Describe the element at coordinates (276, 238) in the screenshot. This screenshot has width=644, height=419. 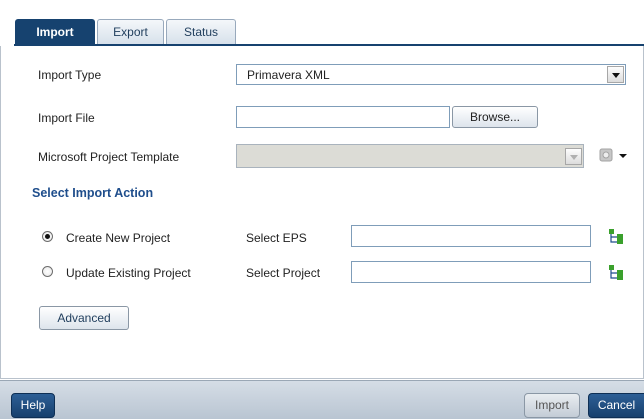
I see `select-eps-label: Select EPS` at that location.